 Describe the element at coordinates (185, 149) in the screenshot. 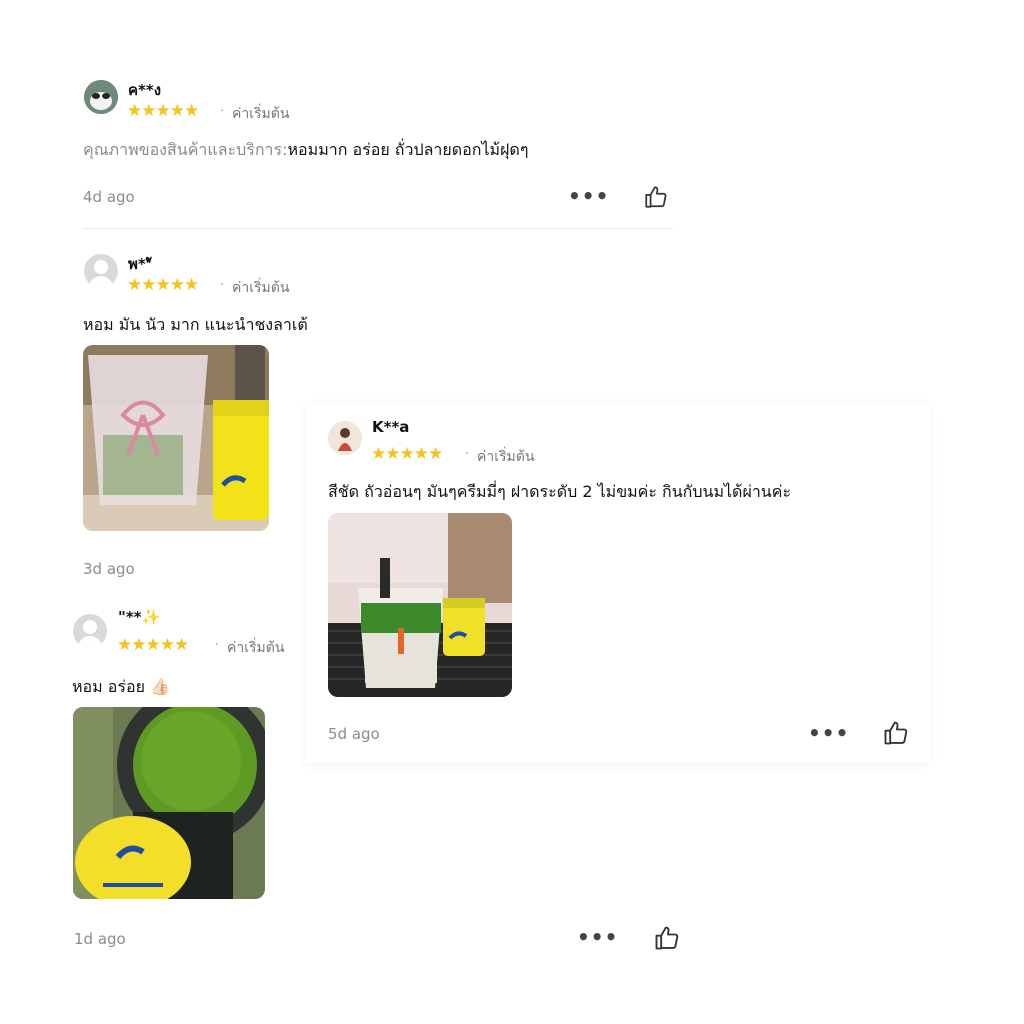

I see `review-text-label: คุณภาพของสินค้าและบริการ:` at that location.